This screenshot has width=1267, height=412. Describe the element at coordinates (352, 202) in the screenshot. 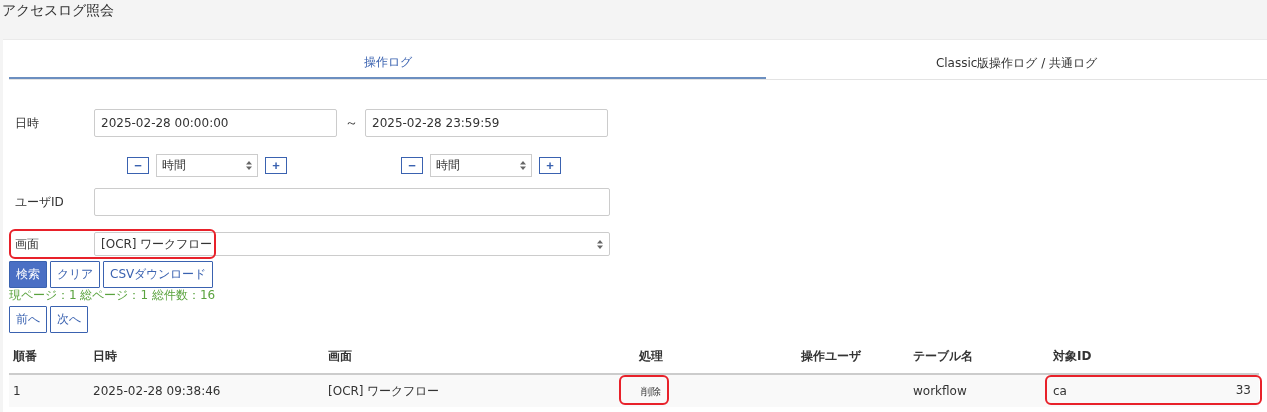

I see `user-id-field` at that location.